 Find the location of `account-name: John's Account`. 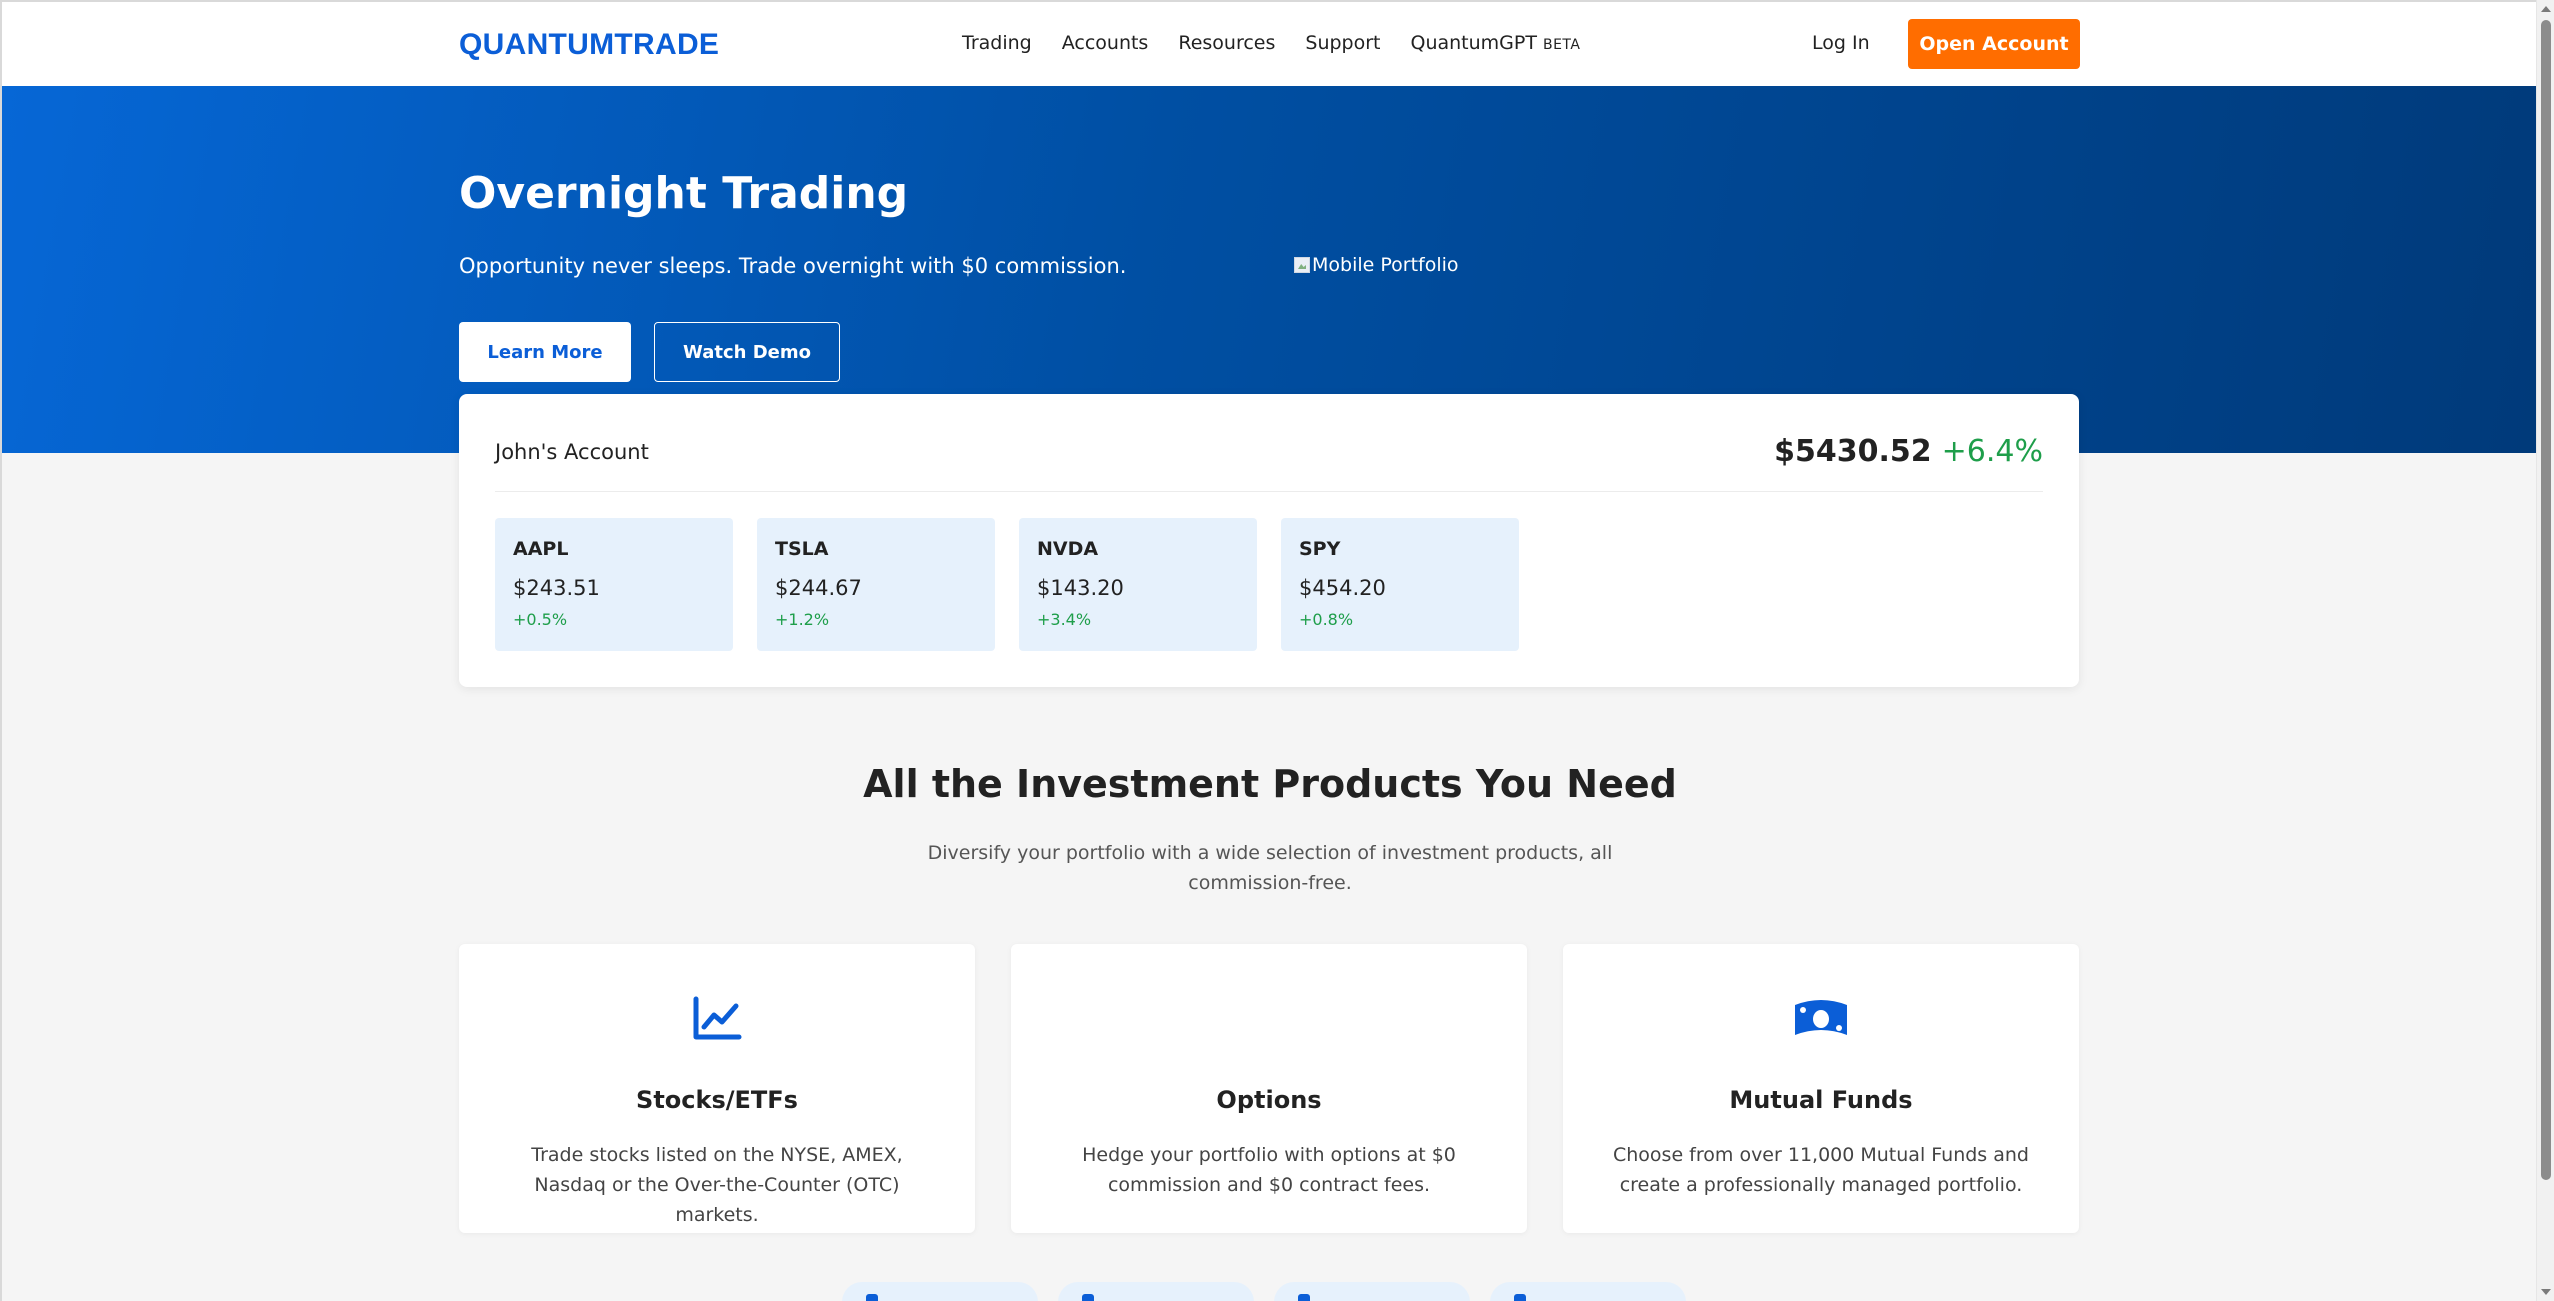

account-name: John's Account is located at coordinates (572, 452).